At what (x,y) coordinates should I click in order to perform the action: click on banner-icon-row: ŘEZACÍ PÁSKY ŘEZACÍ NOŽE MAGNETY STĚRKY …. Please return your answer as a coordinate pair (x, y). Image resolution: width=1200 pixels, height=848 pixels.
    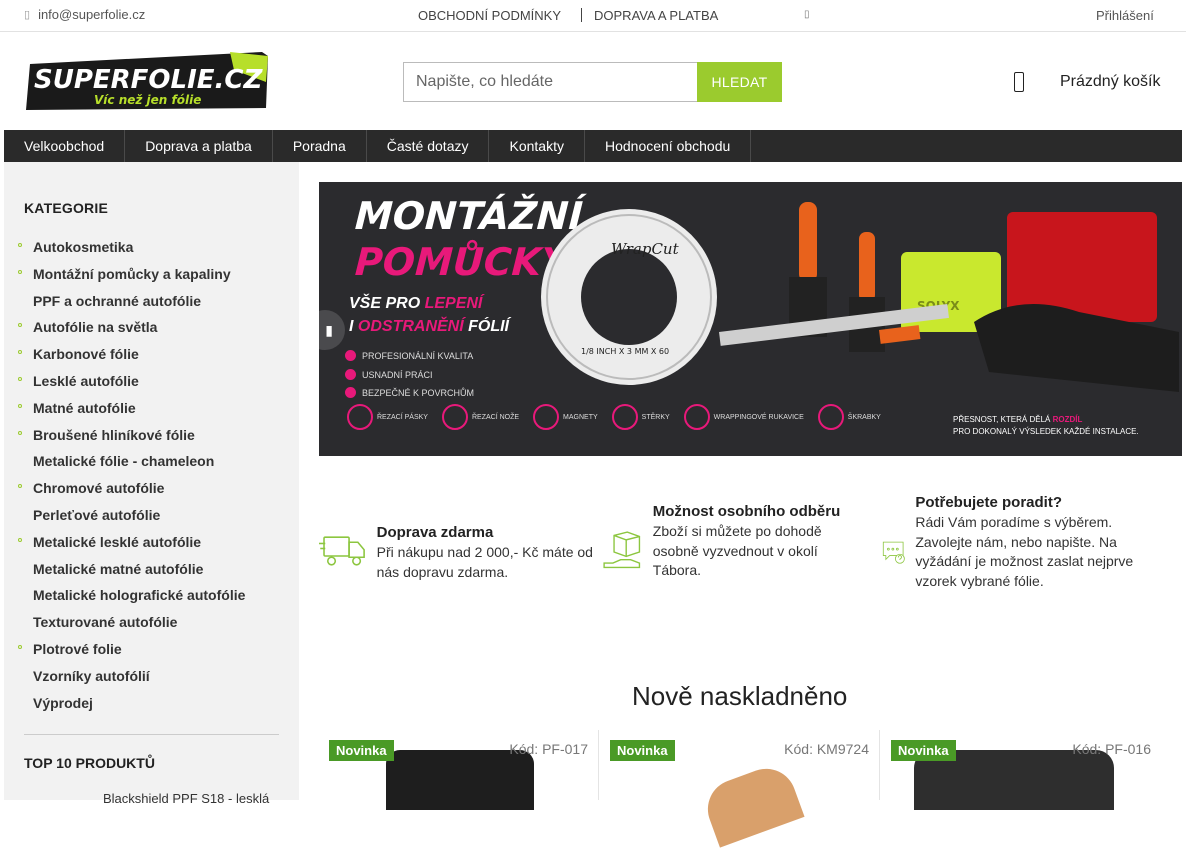
    Looking at the image, I should click on (614, 417).